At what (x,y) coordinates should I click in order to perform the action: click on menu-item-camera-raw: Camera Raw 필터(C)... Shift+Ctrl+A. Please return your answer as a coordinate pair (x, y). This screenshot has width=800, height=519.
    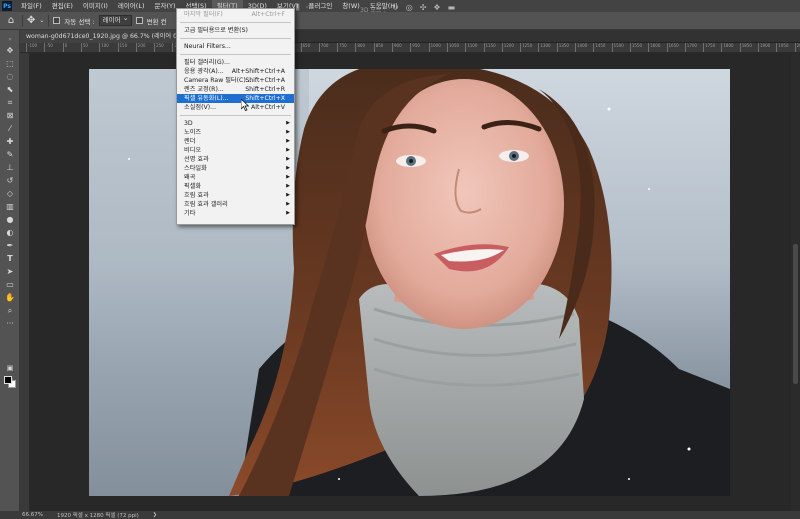
    Looking at the image, I should click on (235, 80).